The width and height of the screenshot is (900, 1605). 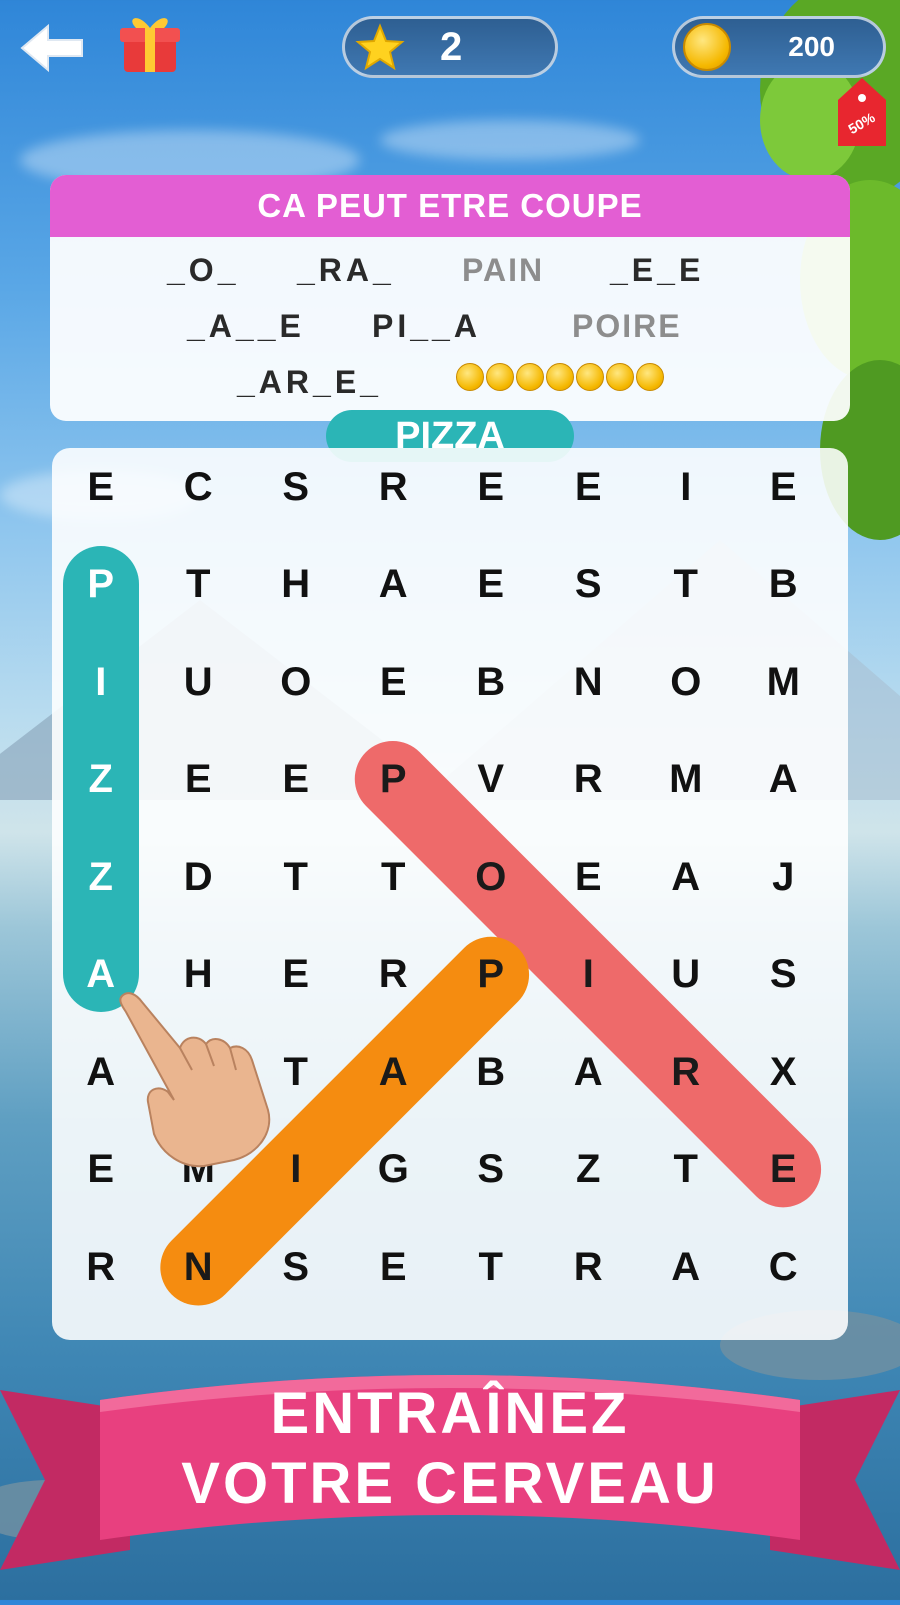 What do you see at coordinates (346, 270) in the screenshot?
I see `hidden-word: _RA_` at bounding box center [346, 270].